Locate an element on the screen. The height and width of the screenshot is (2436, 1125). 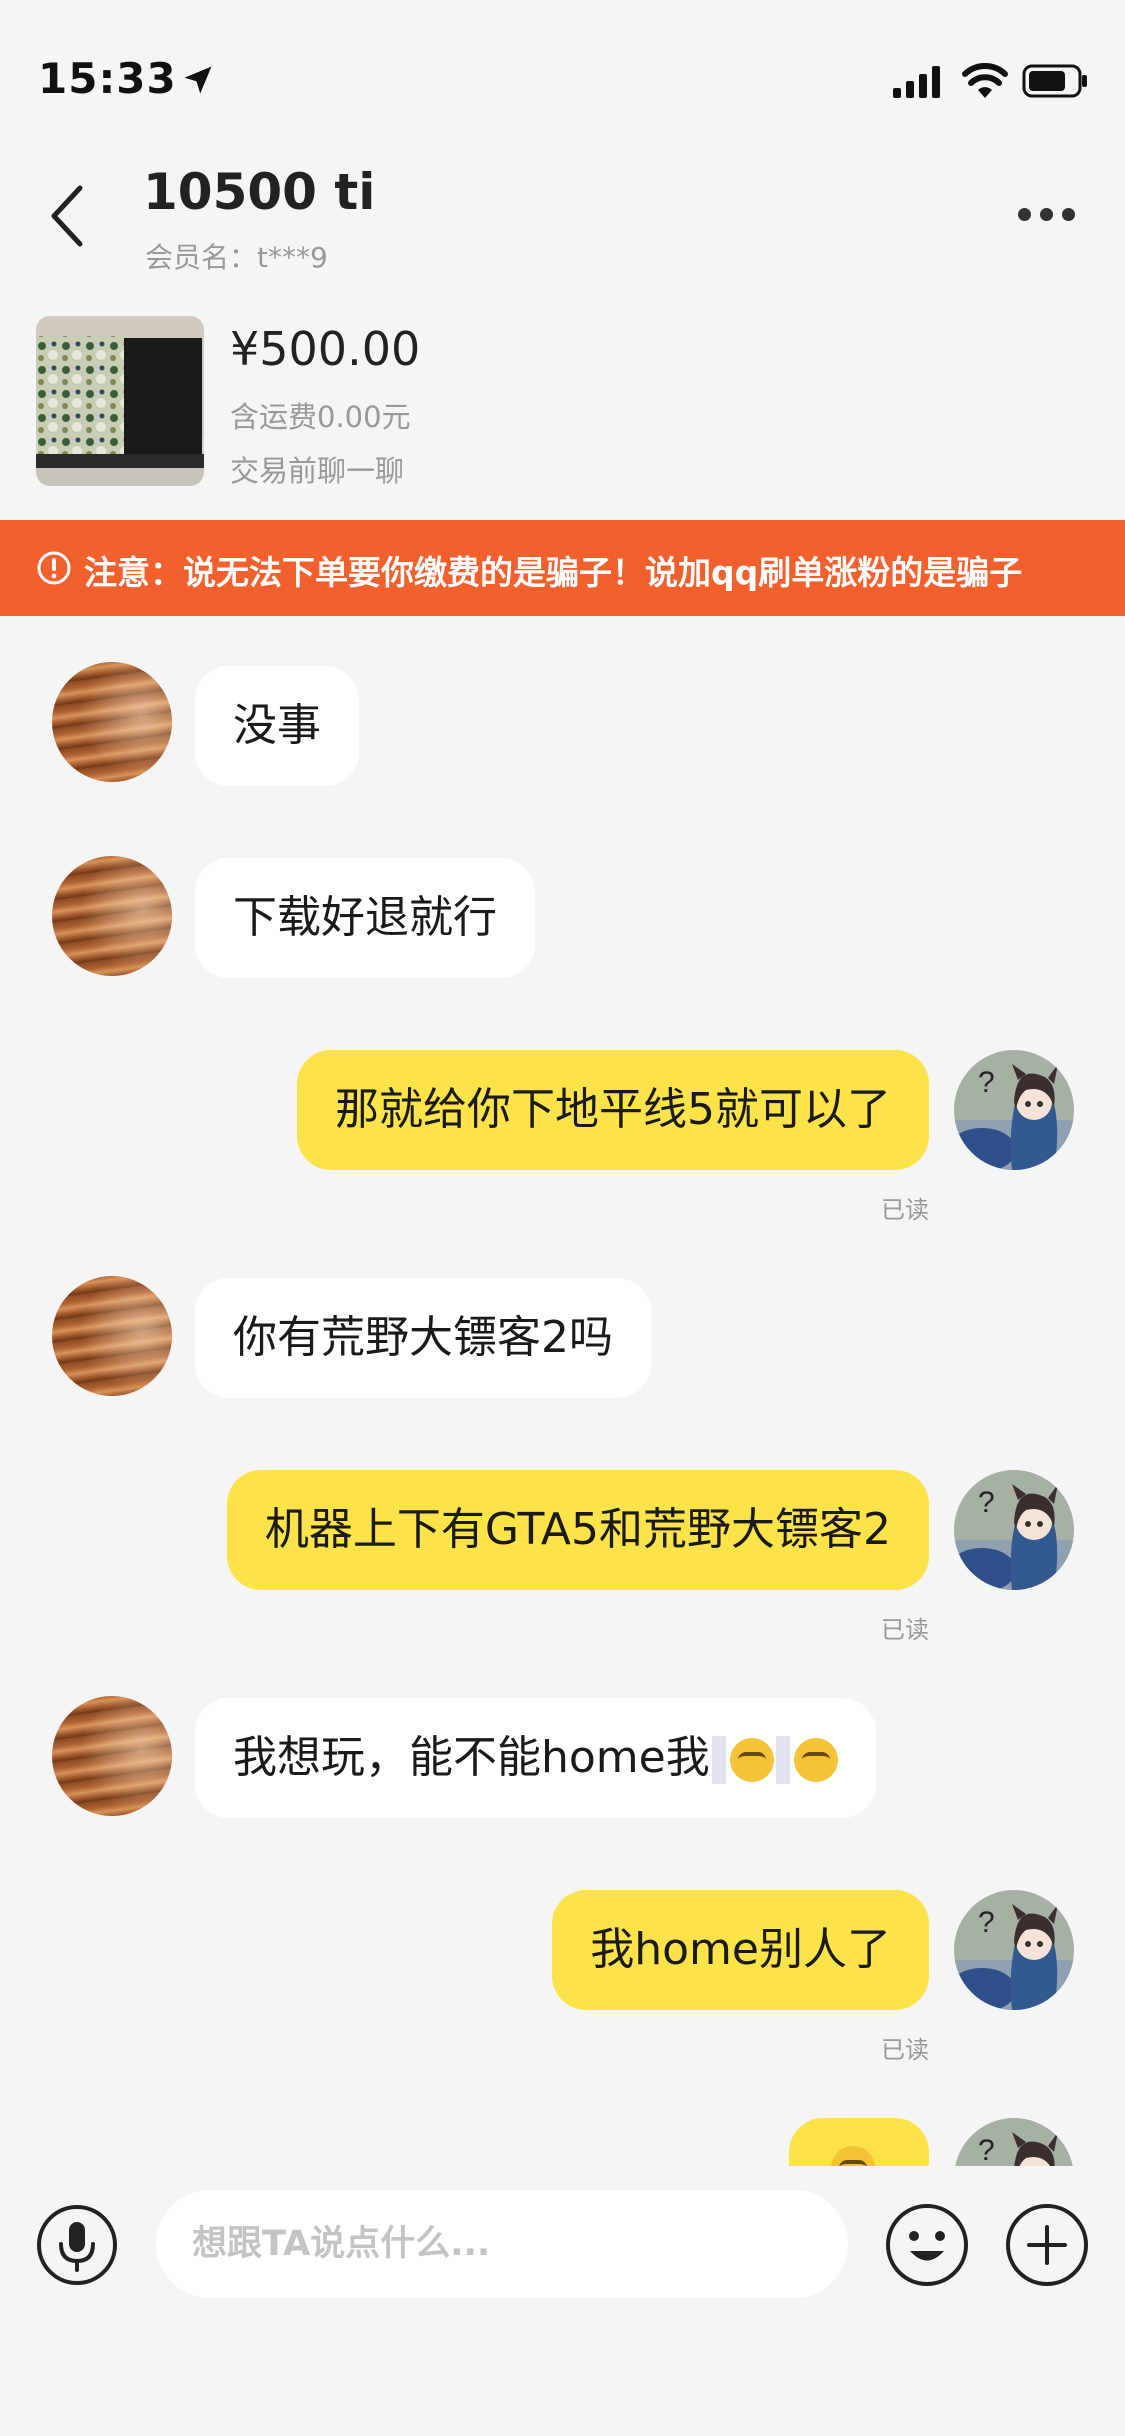
smiley-icon is located at coordinates (927, 2245).